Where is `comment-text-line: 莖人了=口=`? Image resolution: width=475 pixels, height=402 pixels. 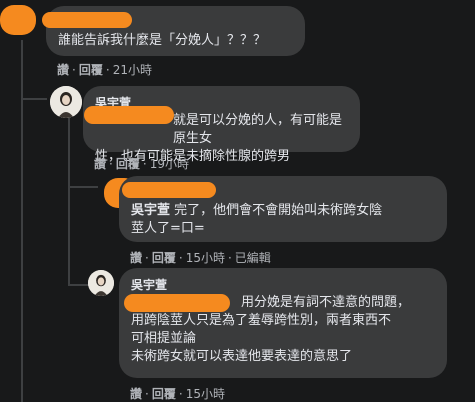
comment-text-line: 莖人了=口= is located at coordinates (168, 228).